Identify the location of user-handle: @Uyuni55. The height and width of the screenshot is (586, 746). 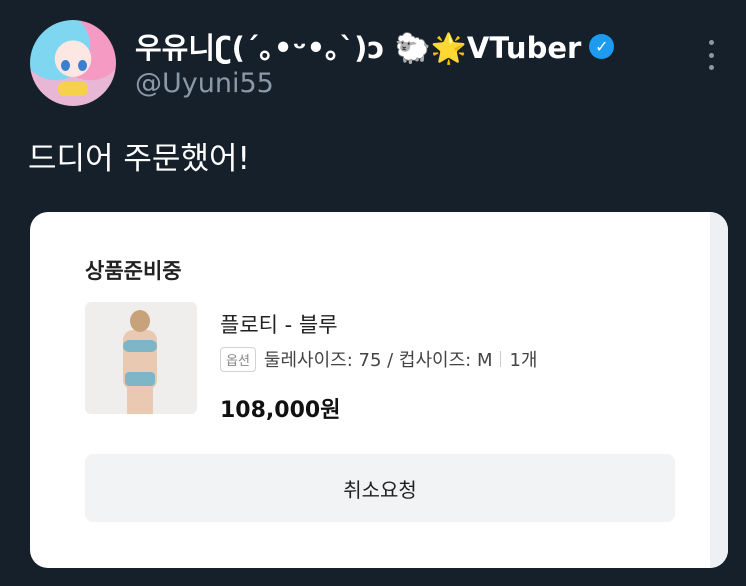
(204, 83).